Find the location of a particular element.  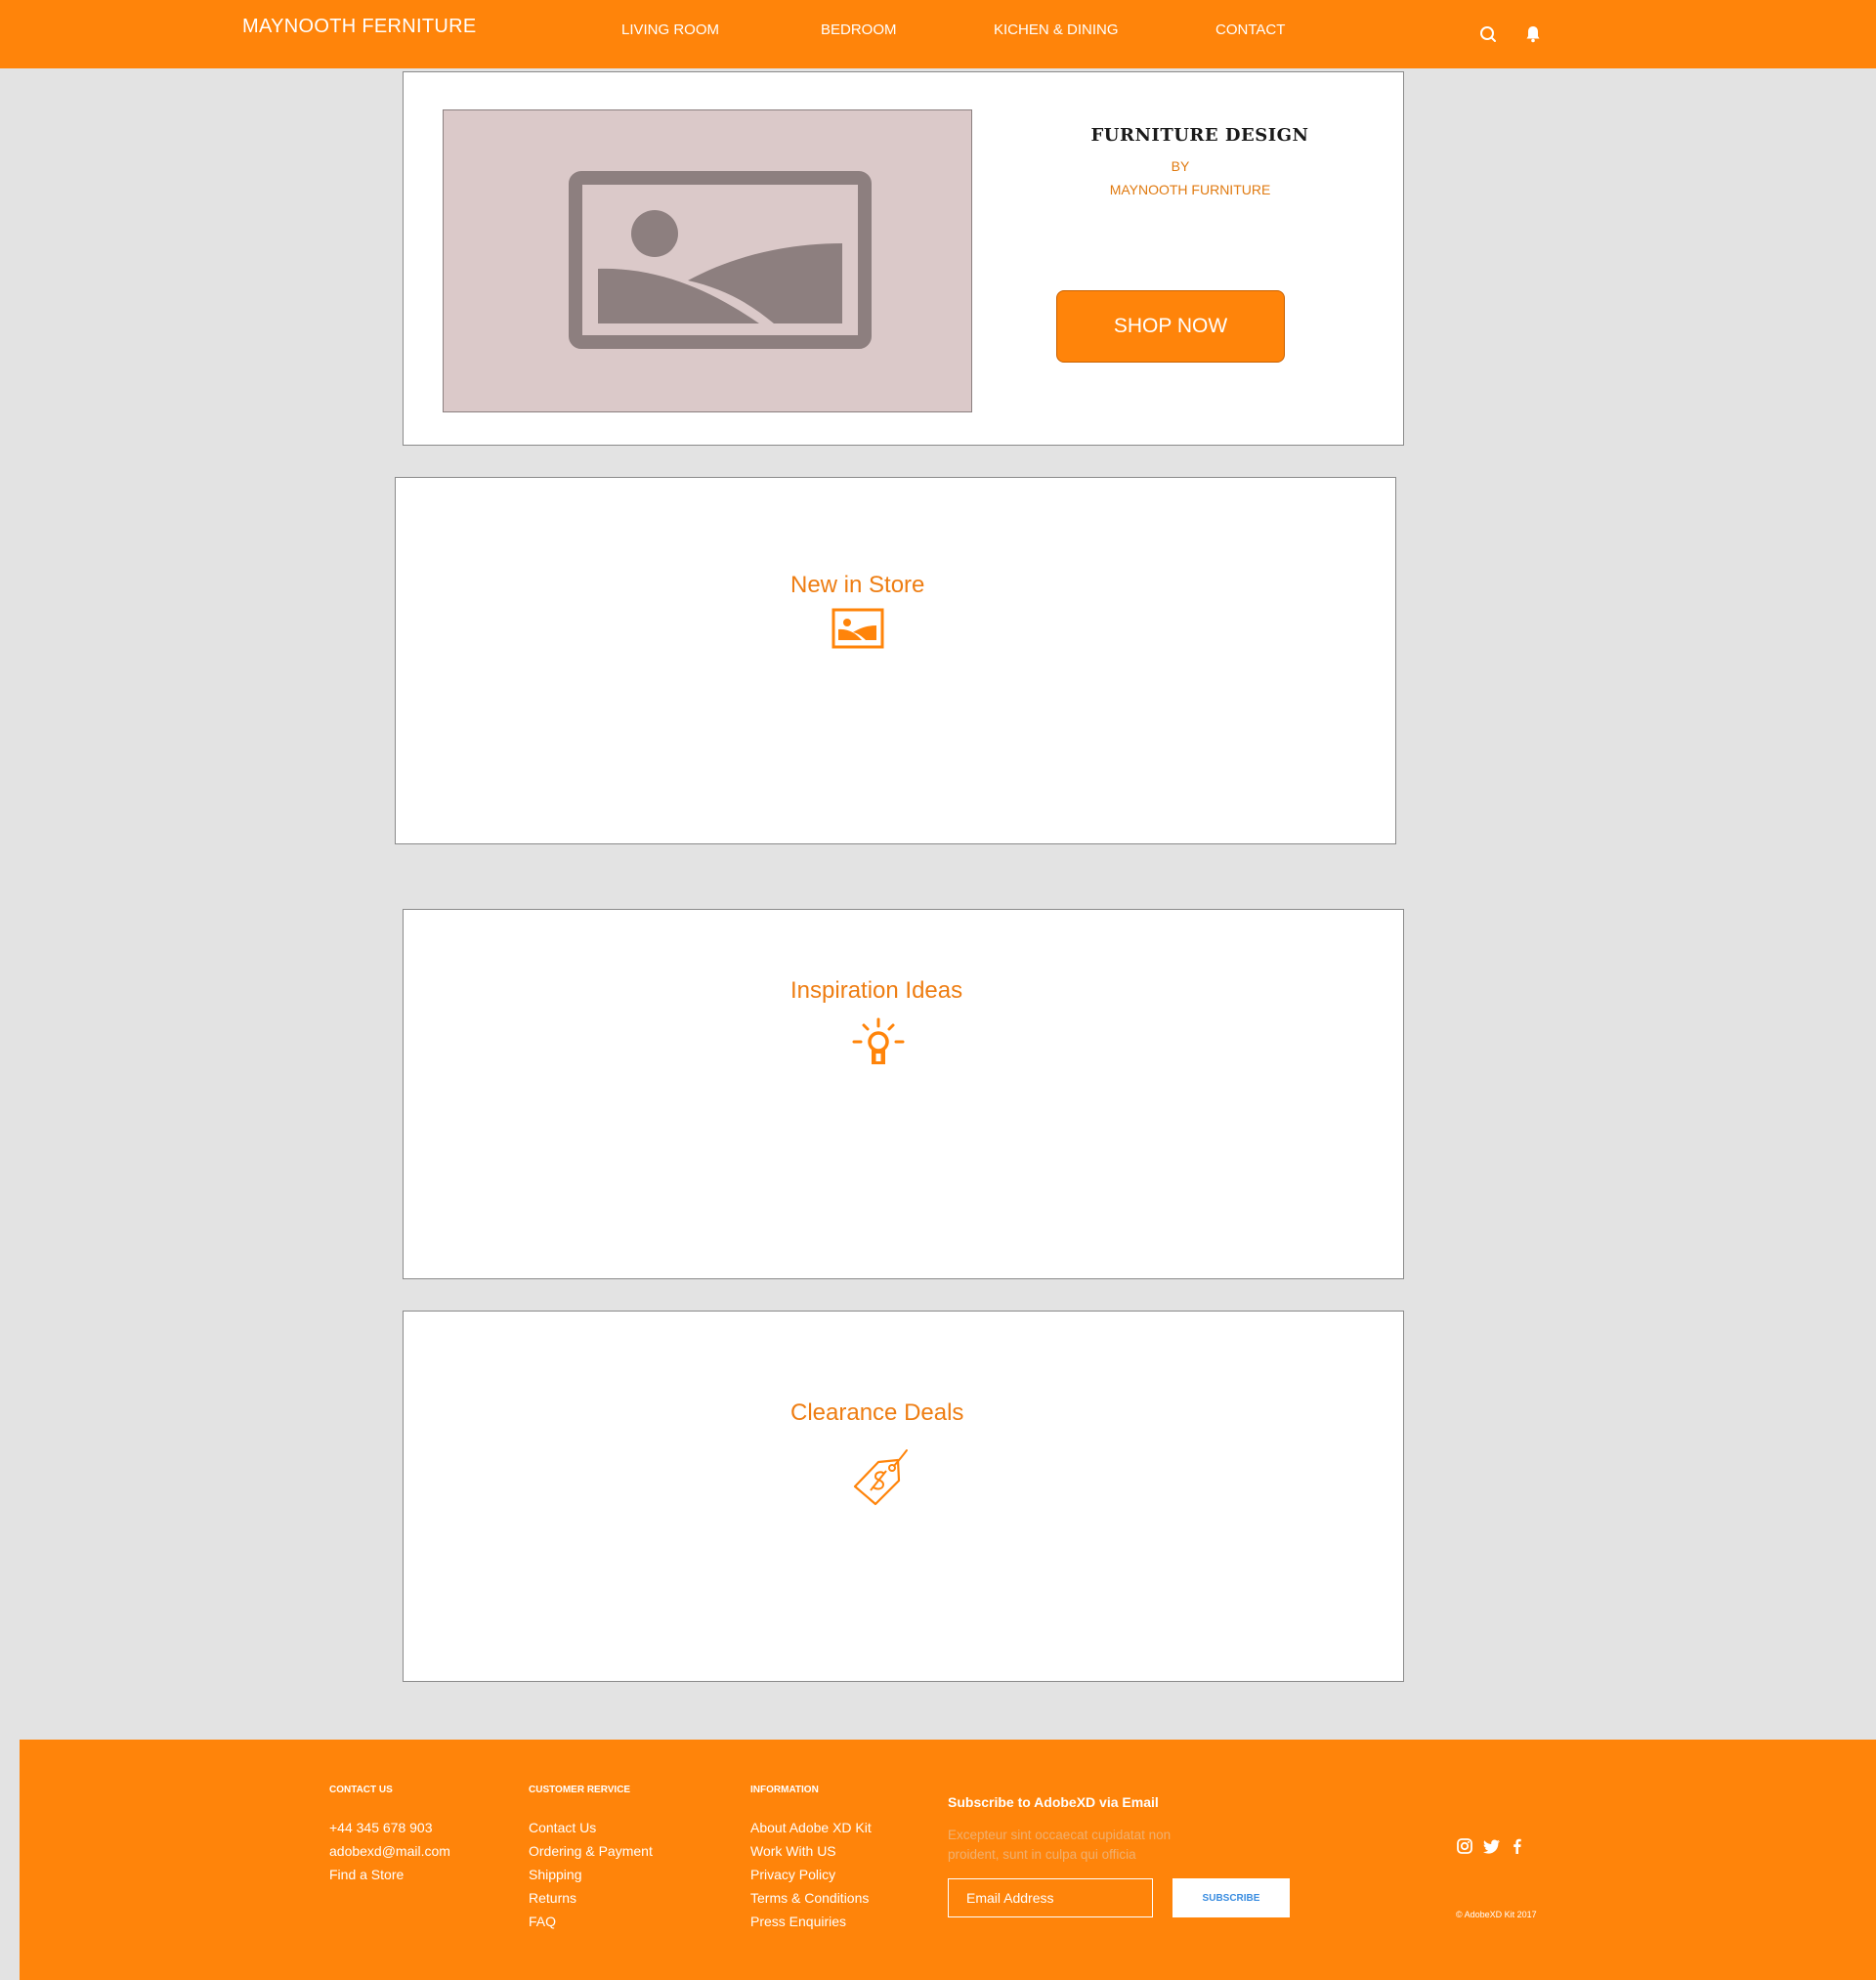

copyright-text: © AdobeXD Kit 2017 is located at coordinates (1496, 1915).